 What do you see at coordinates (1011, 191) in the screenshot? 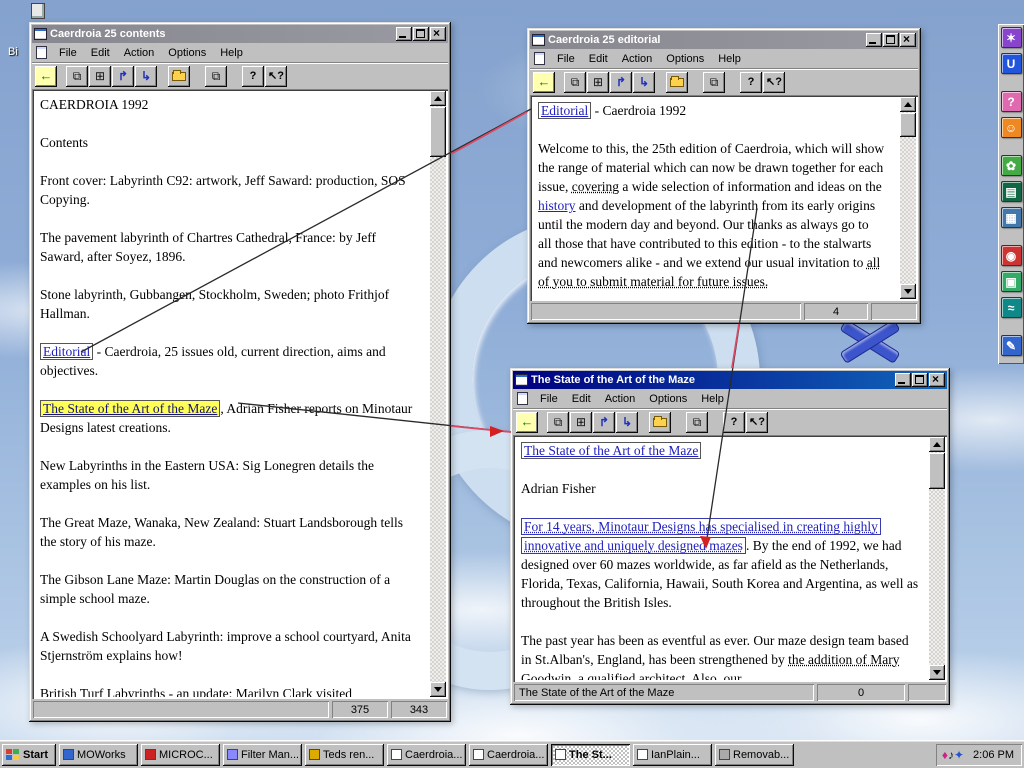
I see `launcher-book-icon: ▤` at bounding box center [1011, 191].